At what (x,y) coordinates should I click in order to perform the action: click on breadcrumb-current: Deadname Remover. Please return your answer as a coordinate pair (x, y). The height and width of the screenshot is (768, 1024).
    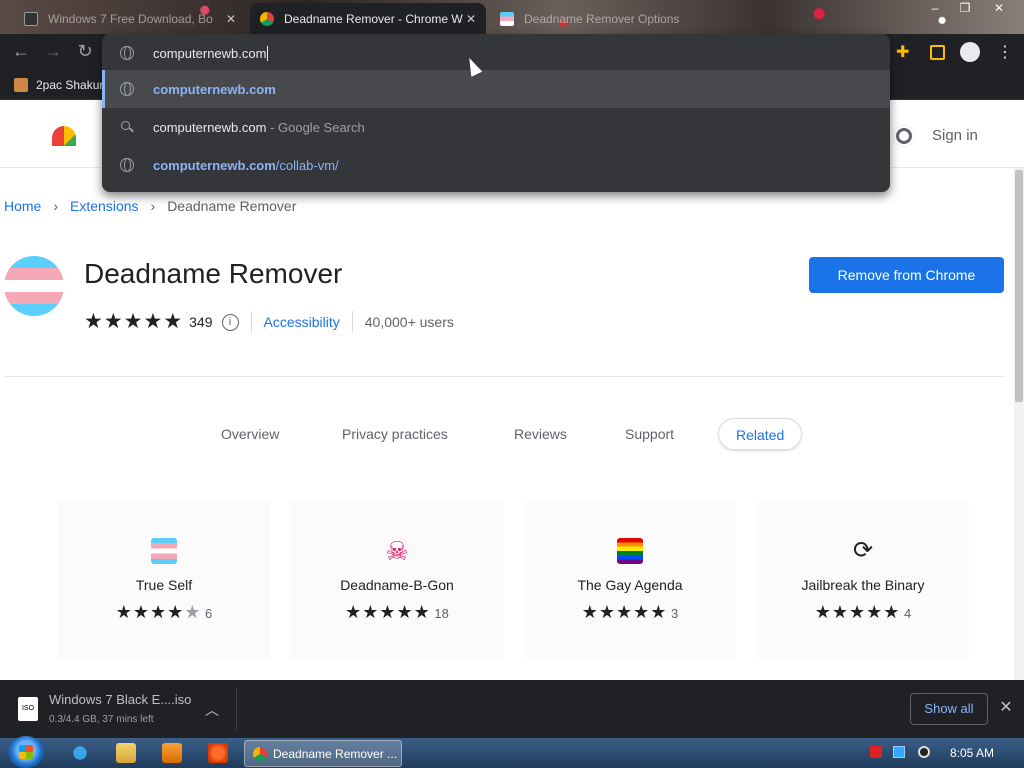
    Looking at the image, I should click on (232, 206).